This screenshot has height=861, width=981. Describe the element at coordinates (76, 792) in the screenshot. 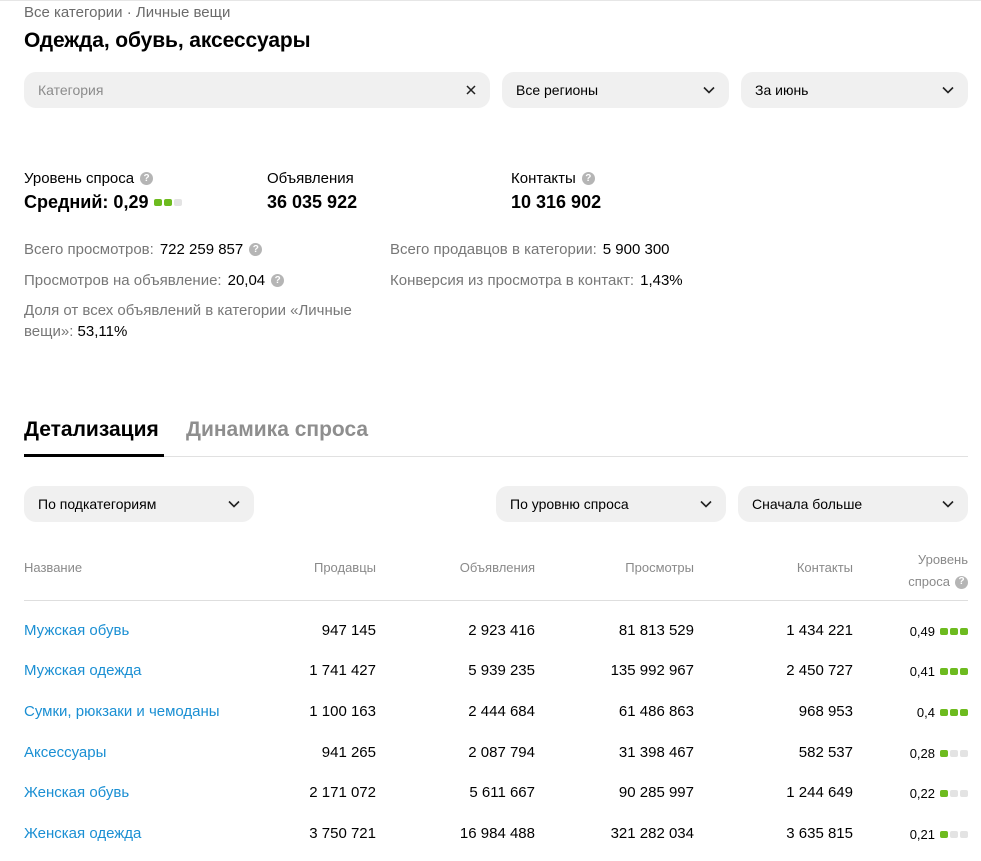

I see `subcategory-link: Женская обувь` at that location.